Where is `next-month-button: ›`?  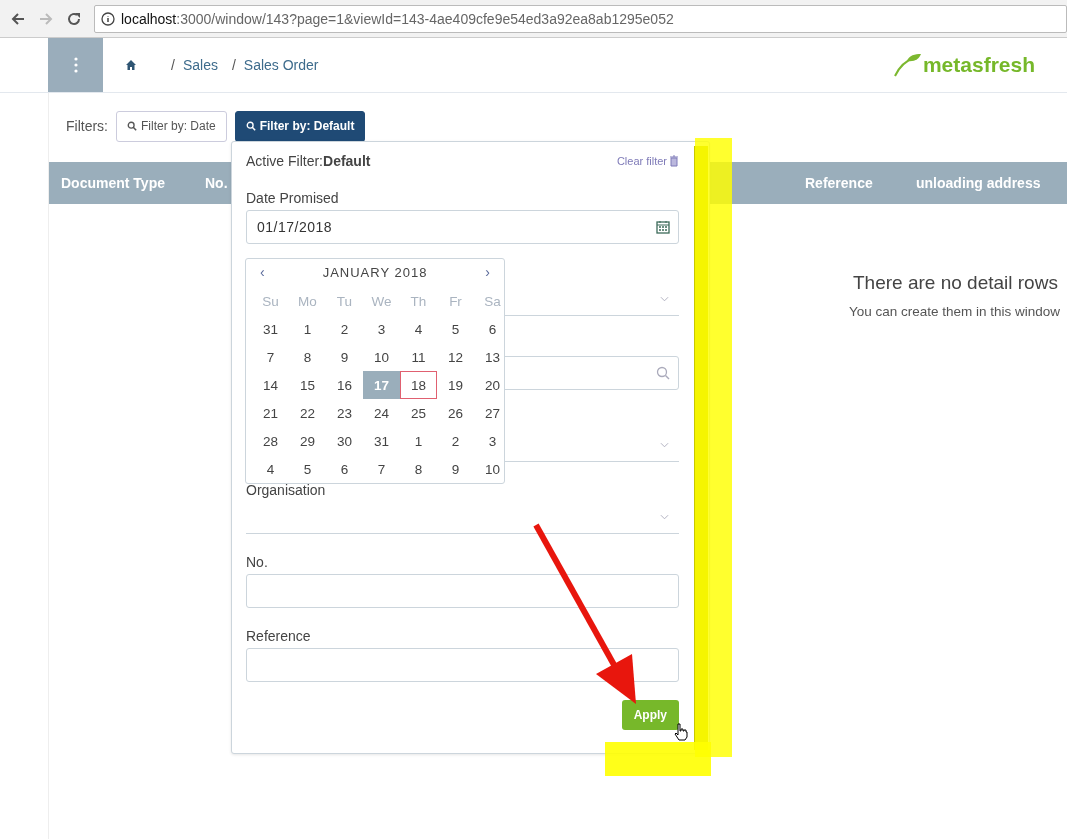
next-month-button: › is located at coordinates (487, 272).